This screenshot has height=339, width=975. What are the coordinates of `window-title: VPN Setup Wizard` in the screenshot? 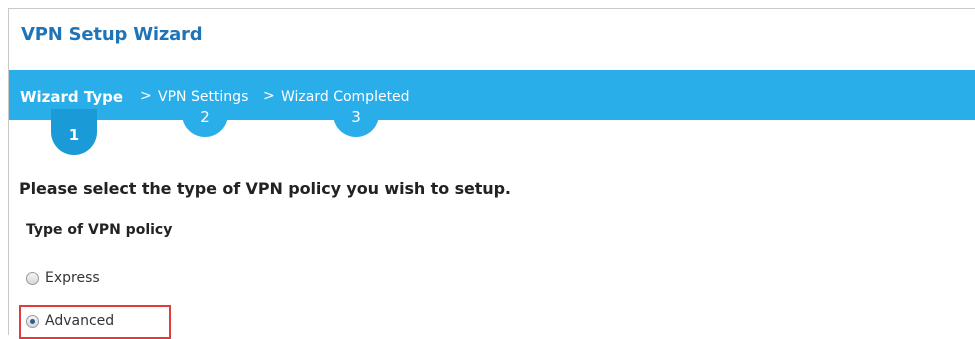 It's located at (112, 34).